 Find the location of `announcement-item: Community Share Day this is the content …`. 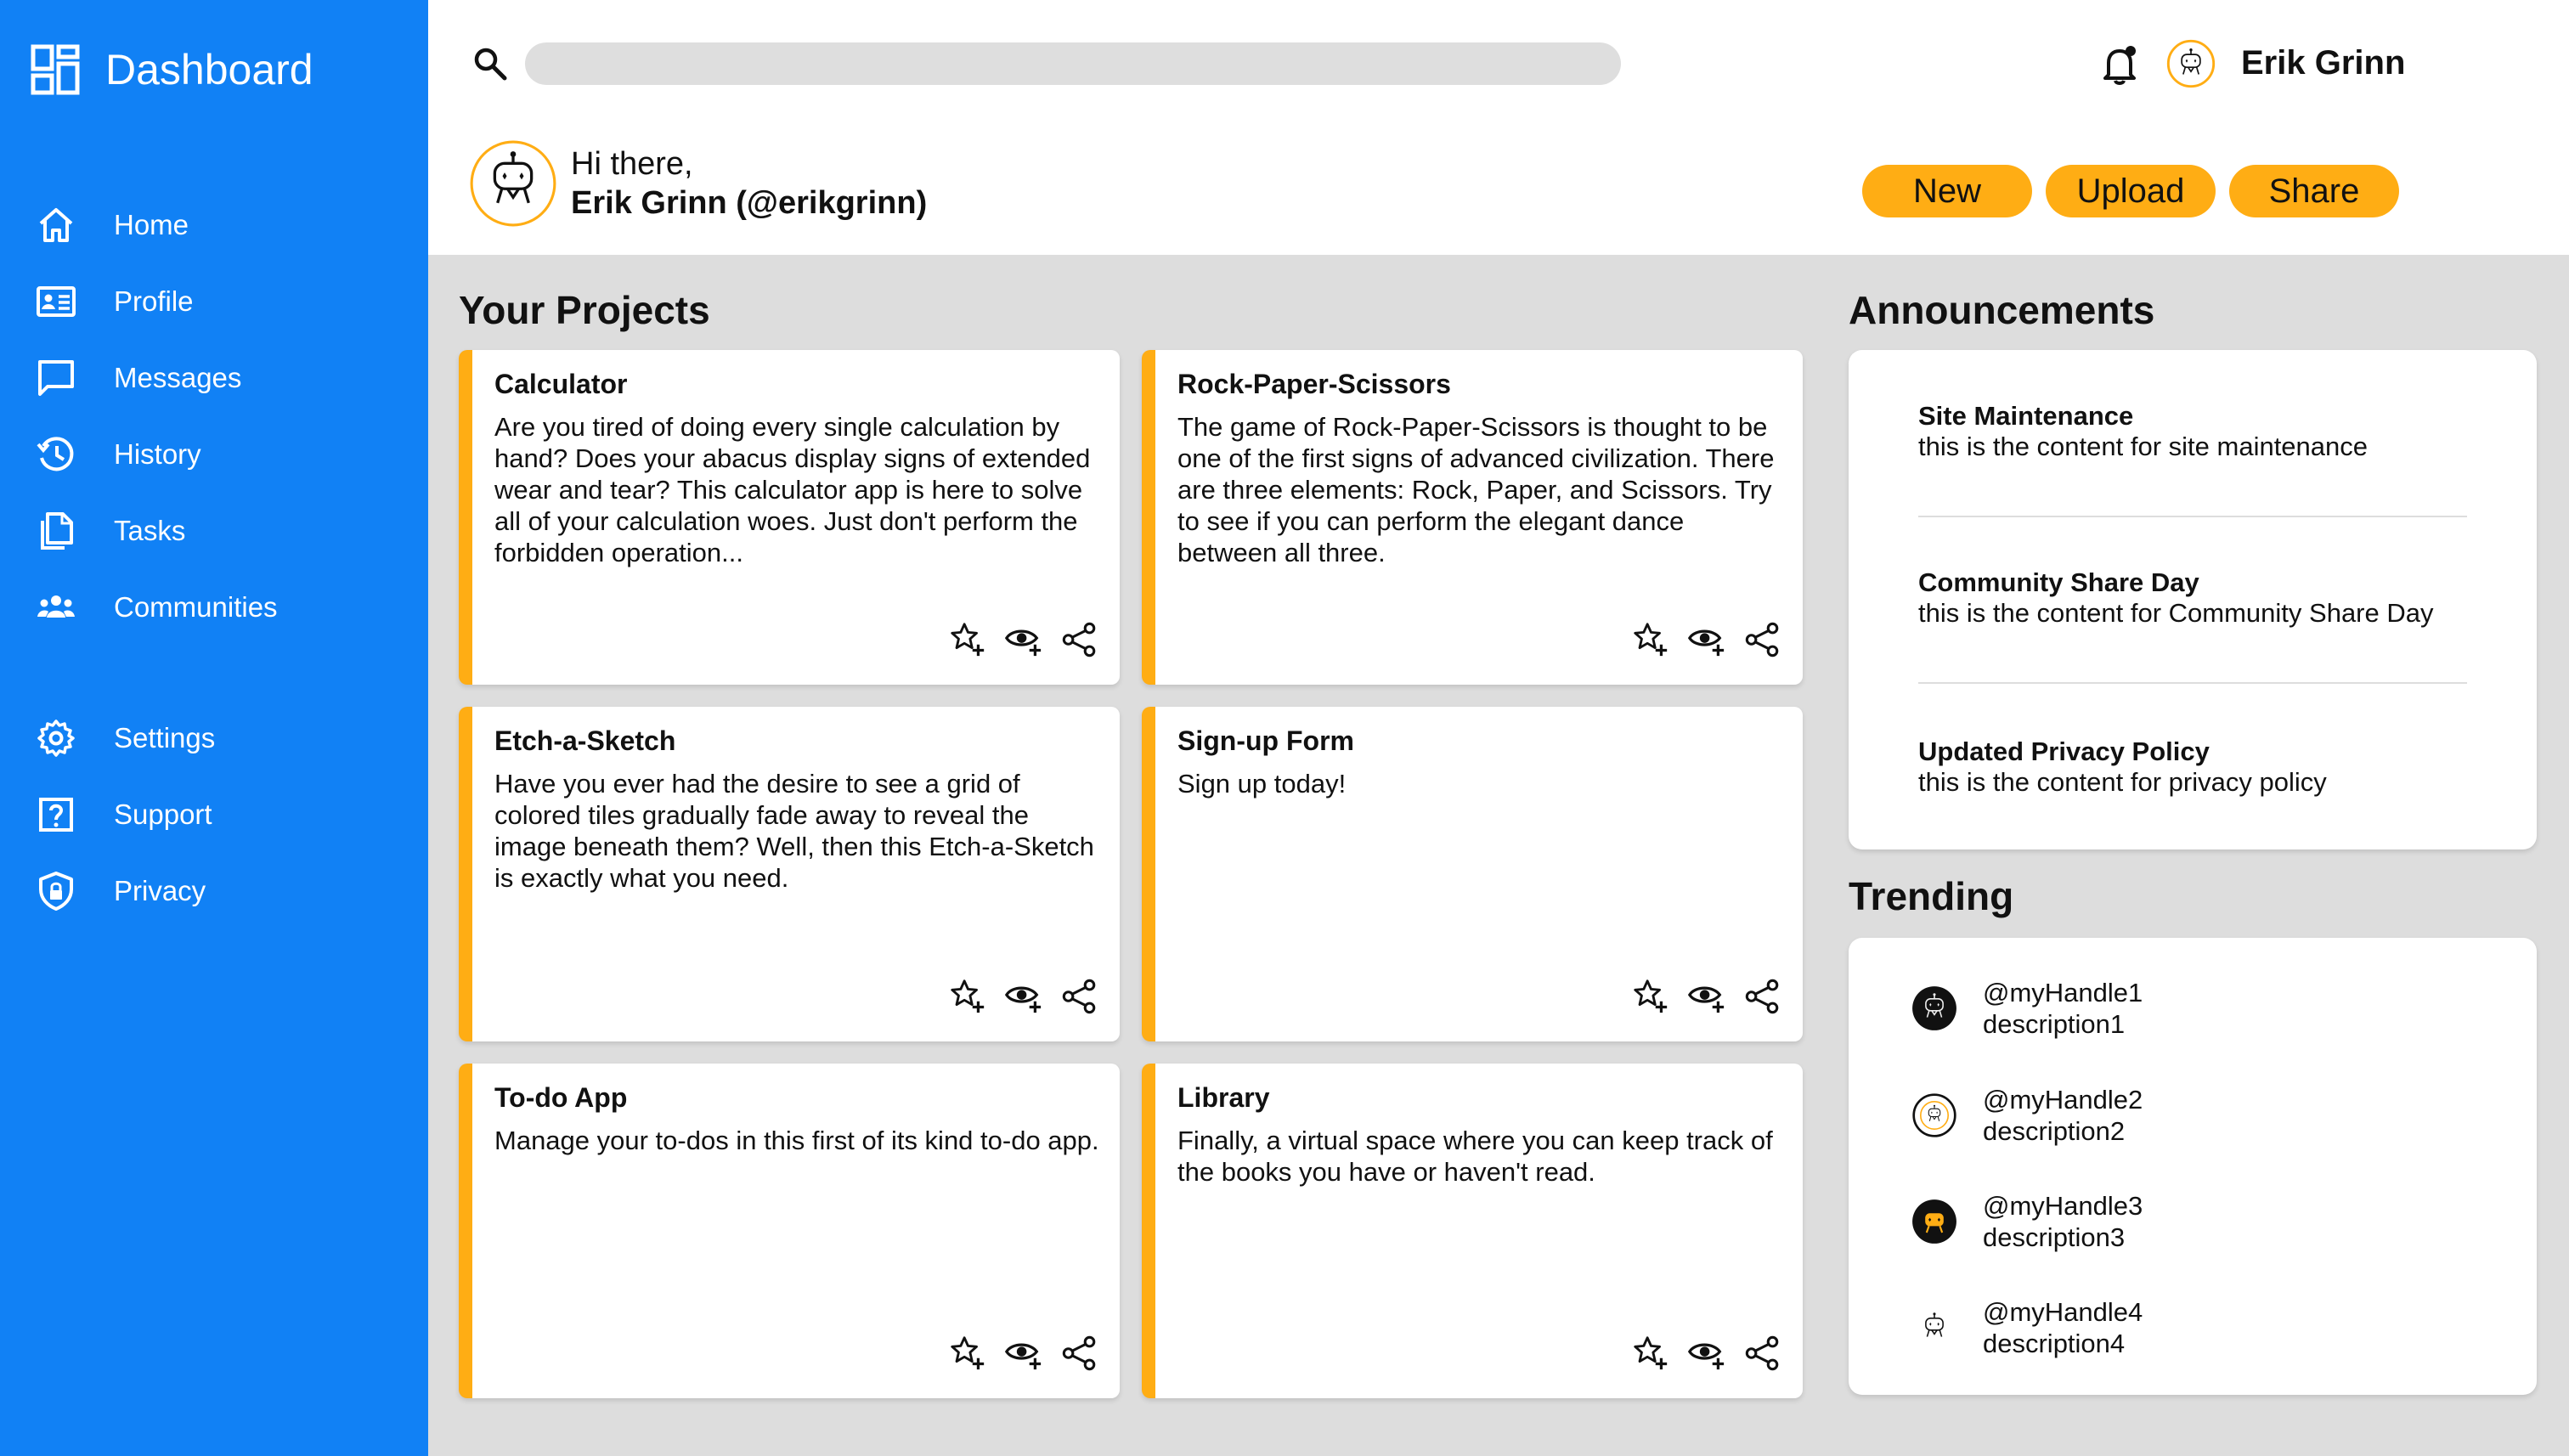

announcement-item: Community Share Day this is the content … is located at coordinates (2193, 598).